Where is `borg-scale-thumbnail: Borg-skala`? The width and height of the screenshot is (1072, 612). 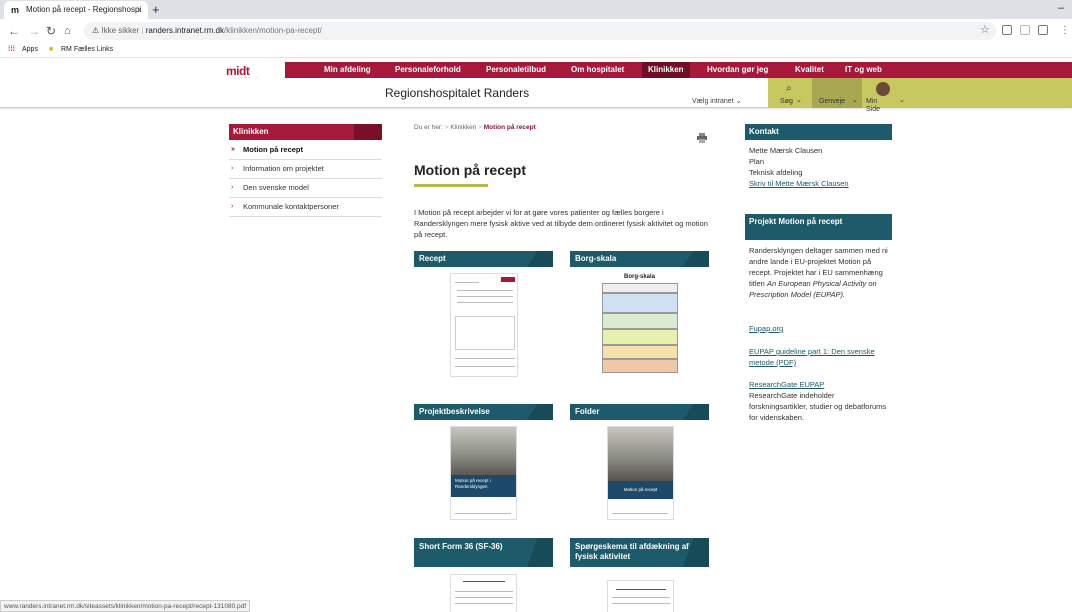 borg-scale-thumbnail: Borg-skala is located at coordinates (640, 327).